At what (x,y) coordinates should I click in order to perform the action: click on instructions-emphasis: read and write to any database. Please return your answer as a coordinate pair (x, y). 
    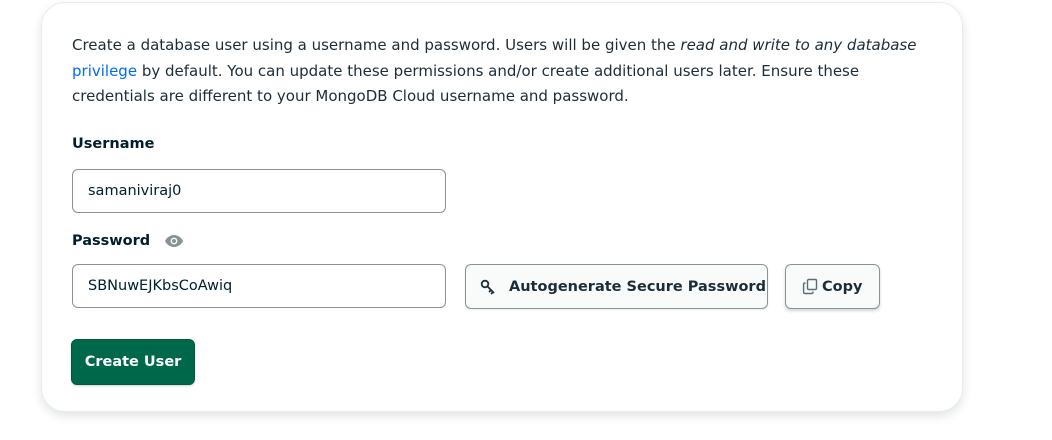
    Looking at the image, I should click on (798, 45).